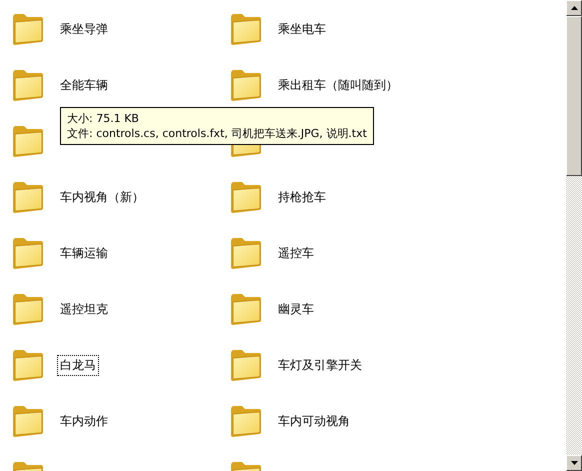 This screenshot has height=471, width=582. I want to click on tooltip-text: 大小: 75.1 KB, so click(103, 118).